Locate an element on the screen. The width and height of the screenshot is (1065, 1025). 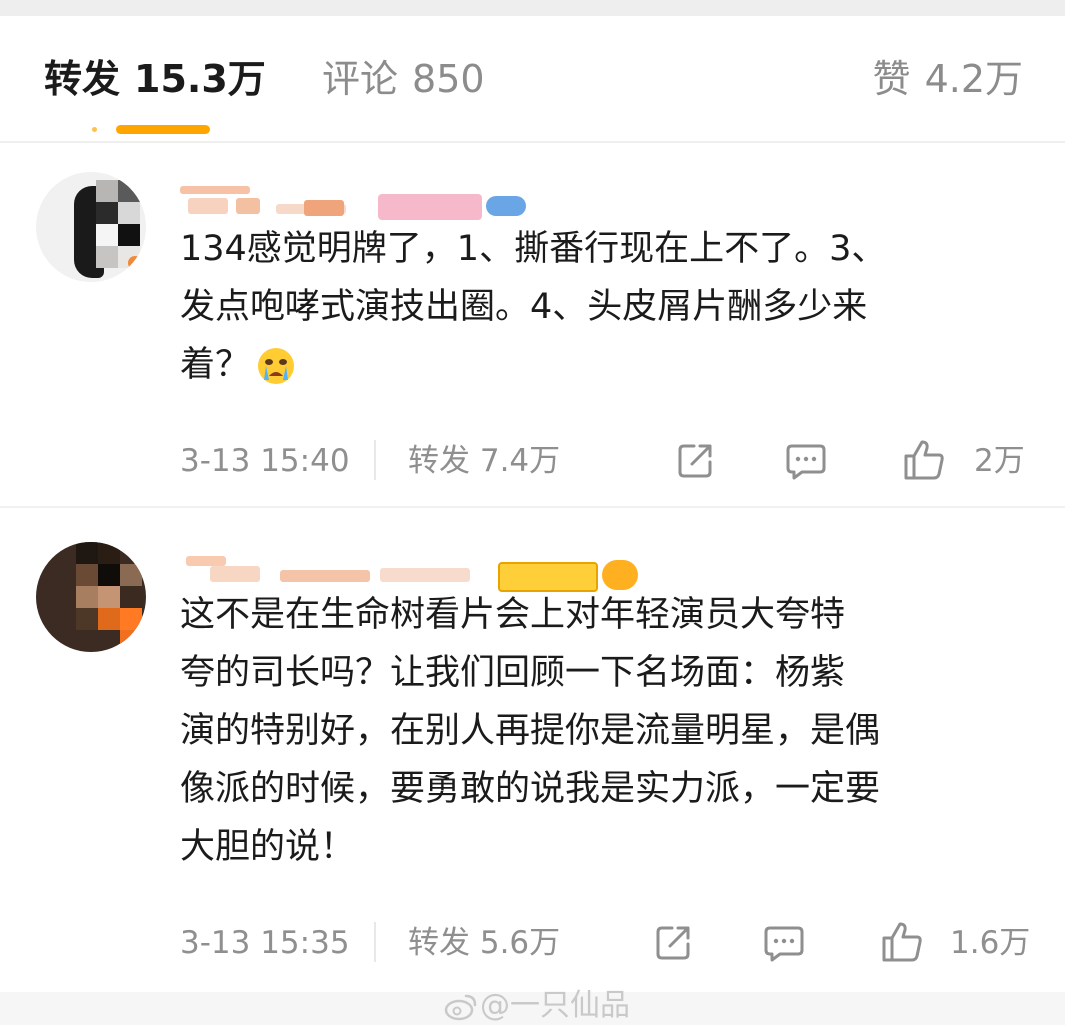
tab-separator is located at coordinates (532, 142).